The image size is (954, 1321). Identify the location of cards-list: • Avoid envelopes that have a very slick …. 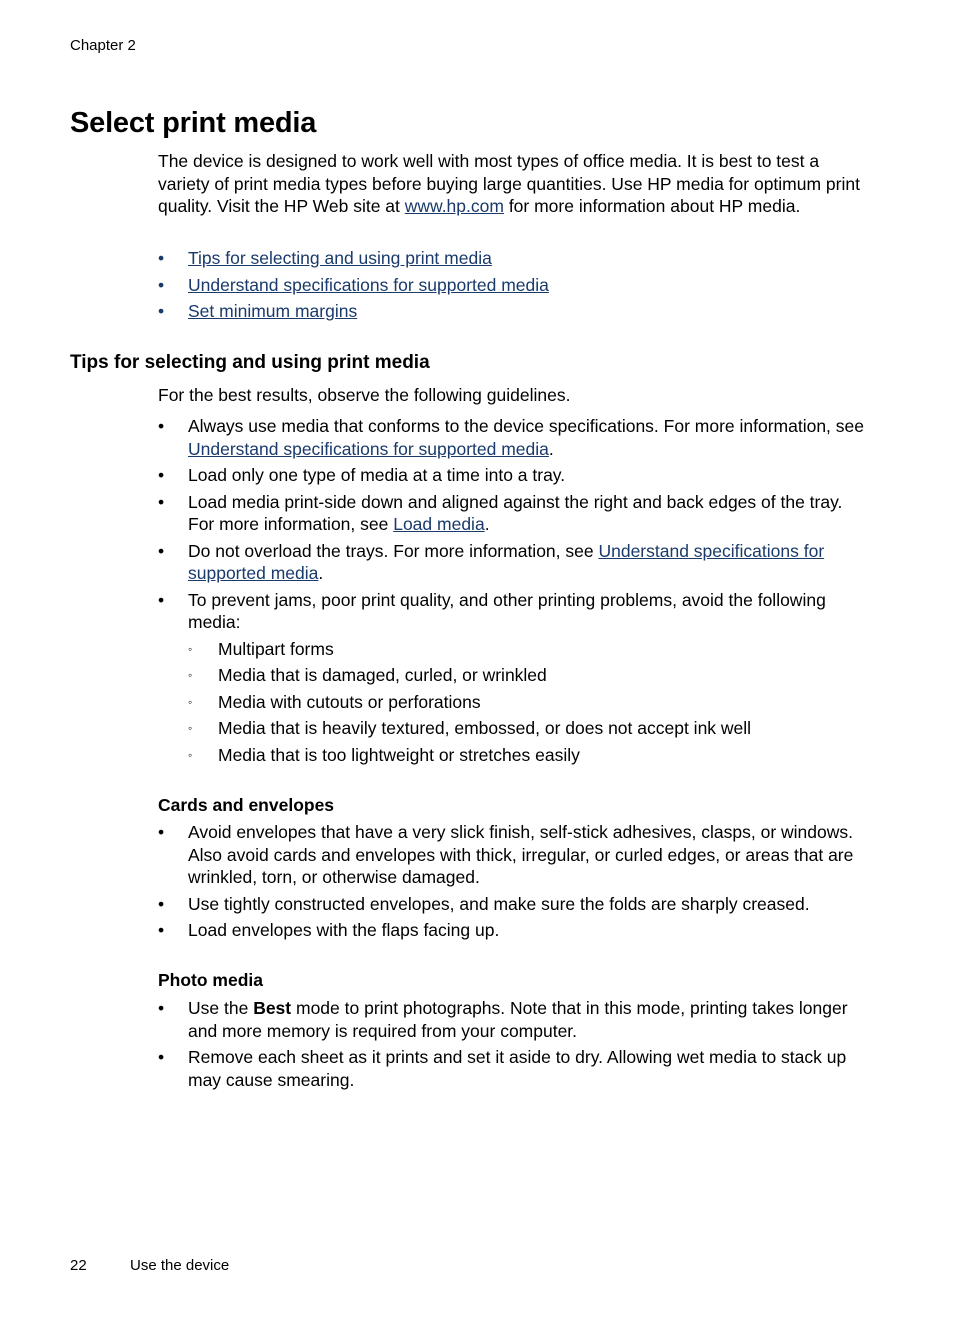
(514, 883).